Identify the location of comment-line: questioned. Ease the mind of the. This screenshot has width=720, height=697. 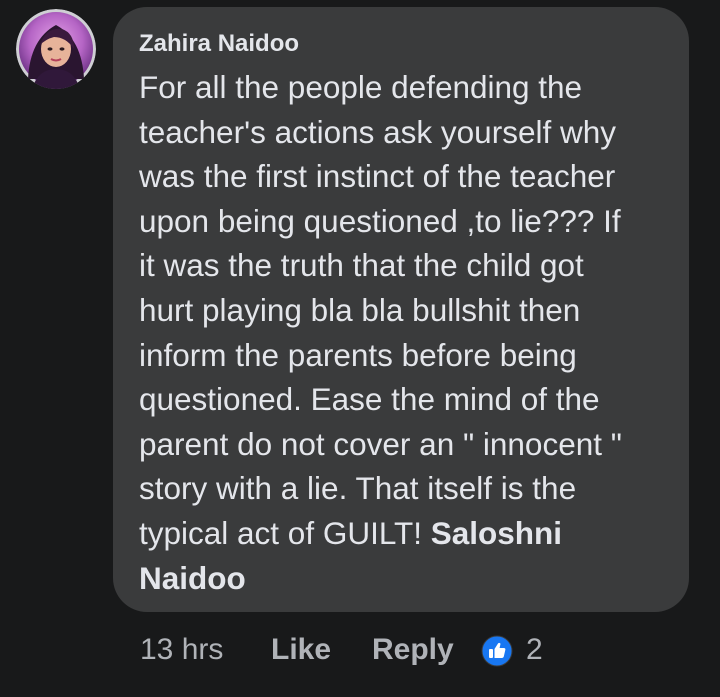
(369, 399).